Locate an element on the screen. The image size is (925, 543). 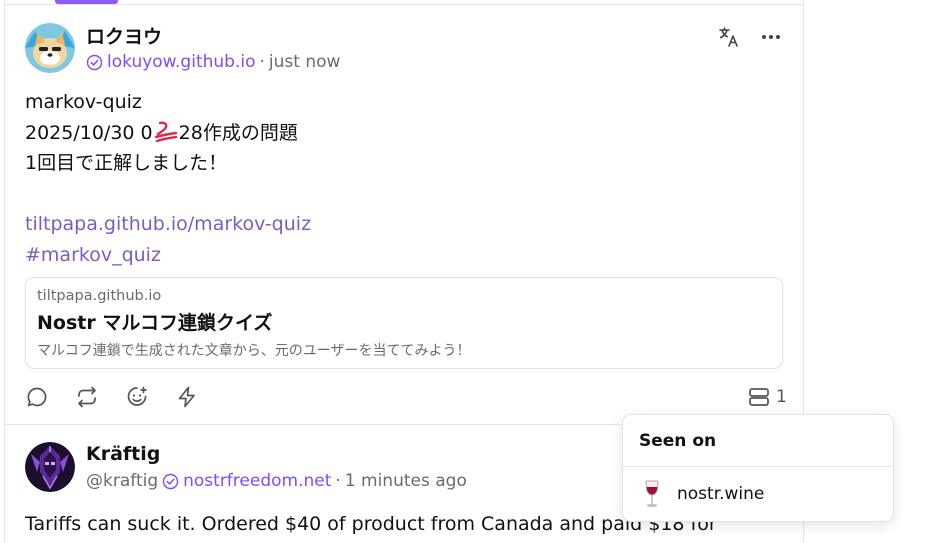
link-preview-domain: tiltpapa.github.io is located at coordinates (99, 296).